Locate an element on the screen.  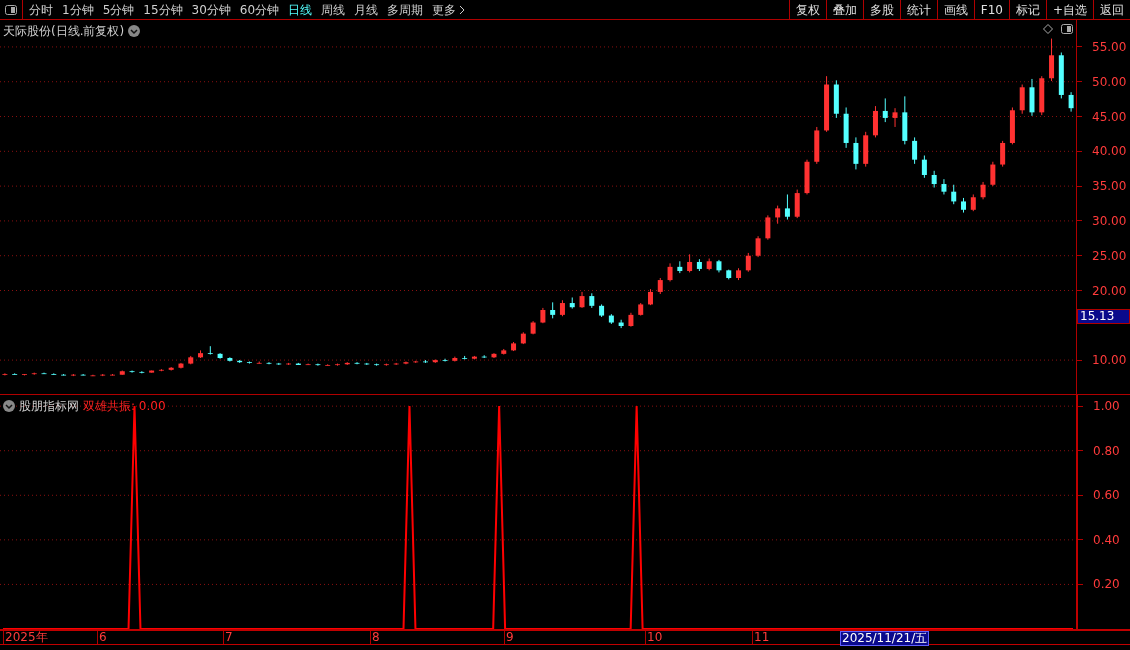
cursor-date: 2025/11/21/五 is located at coordinates (885, 638).